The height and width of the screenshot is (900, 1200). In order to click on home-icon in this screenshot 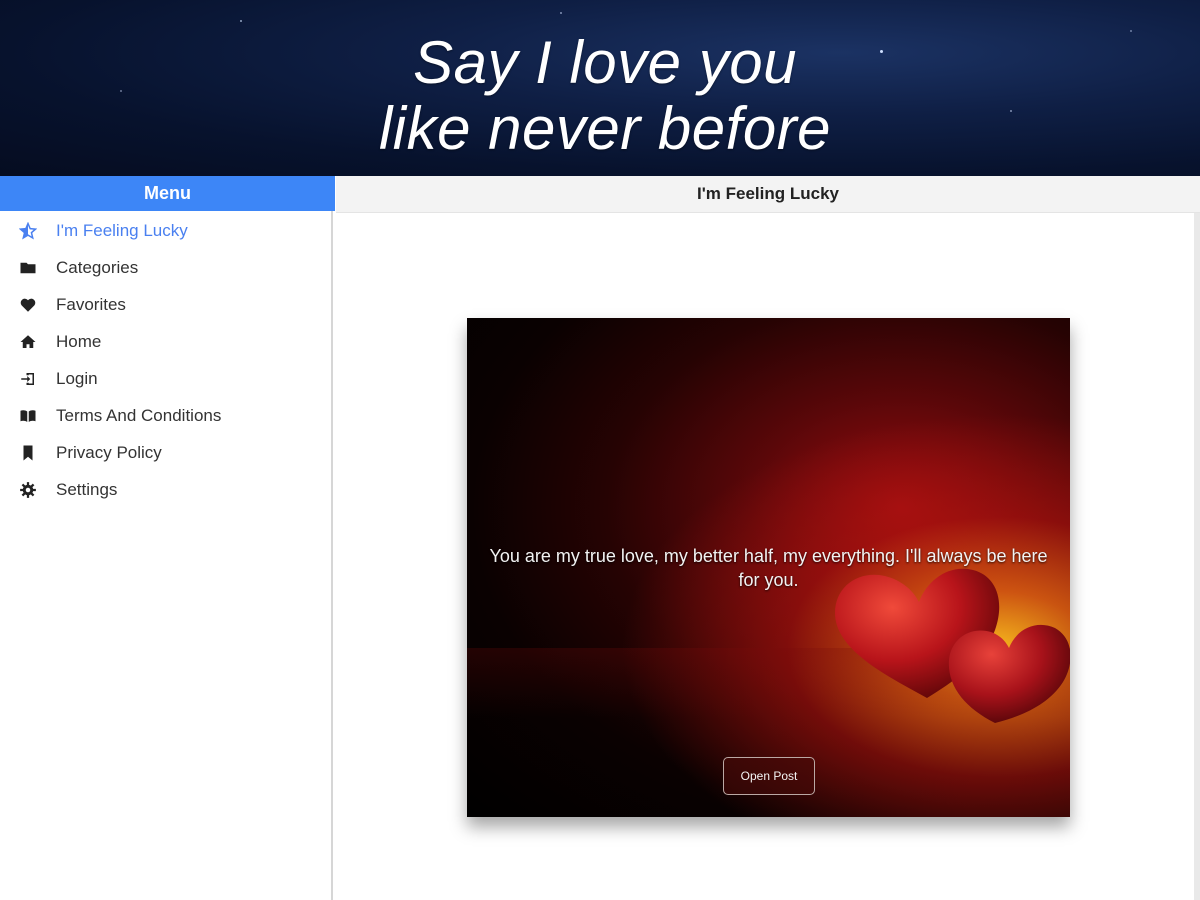, I will do `click(28, 342)`.